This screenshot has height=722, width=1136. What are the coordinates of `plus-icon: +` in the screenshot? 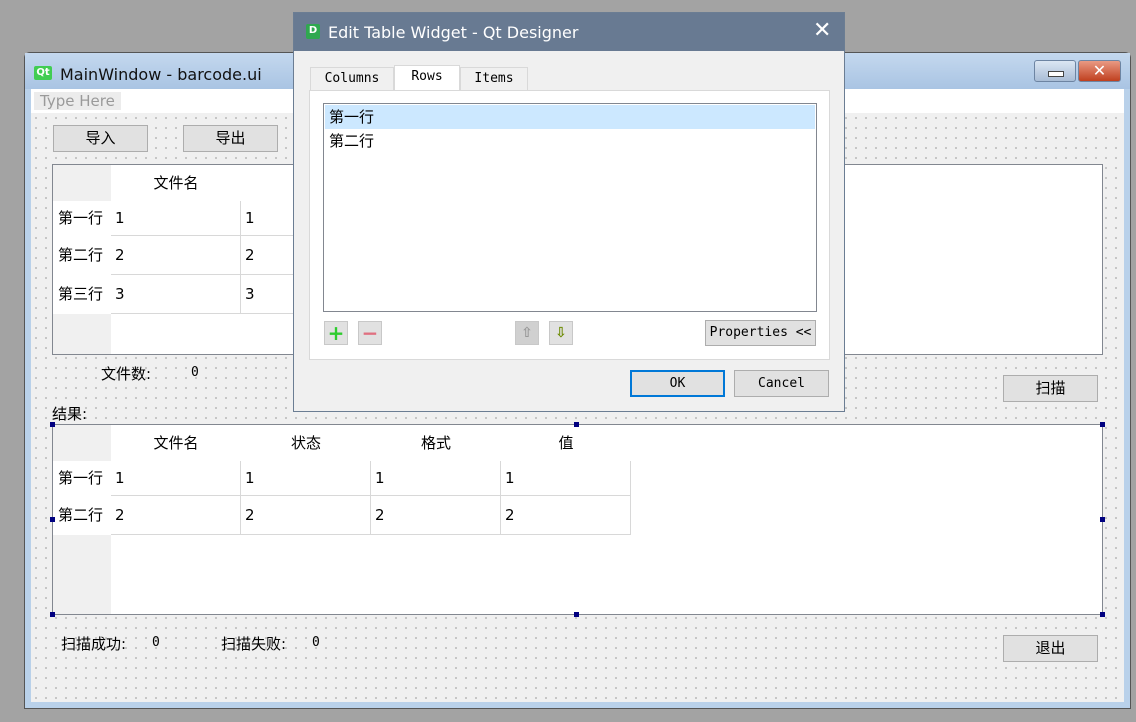 It's located at (336, 333).